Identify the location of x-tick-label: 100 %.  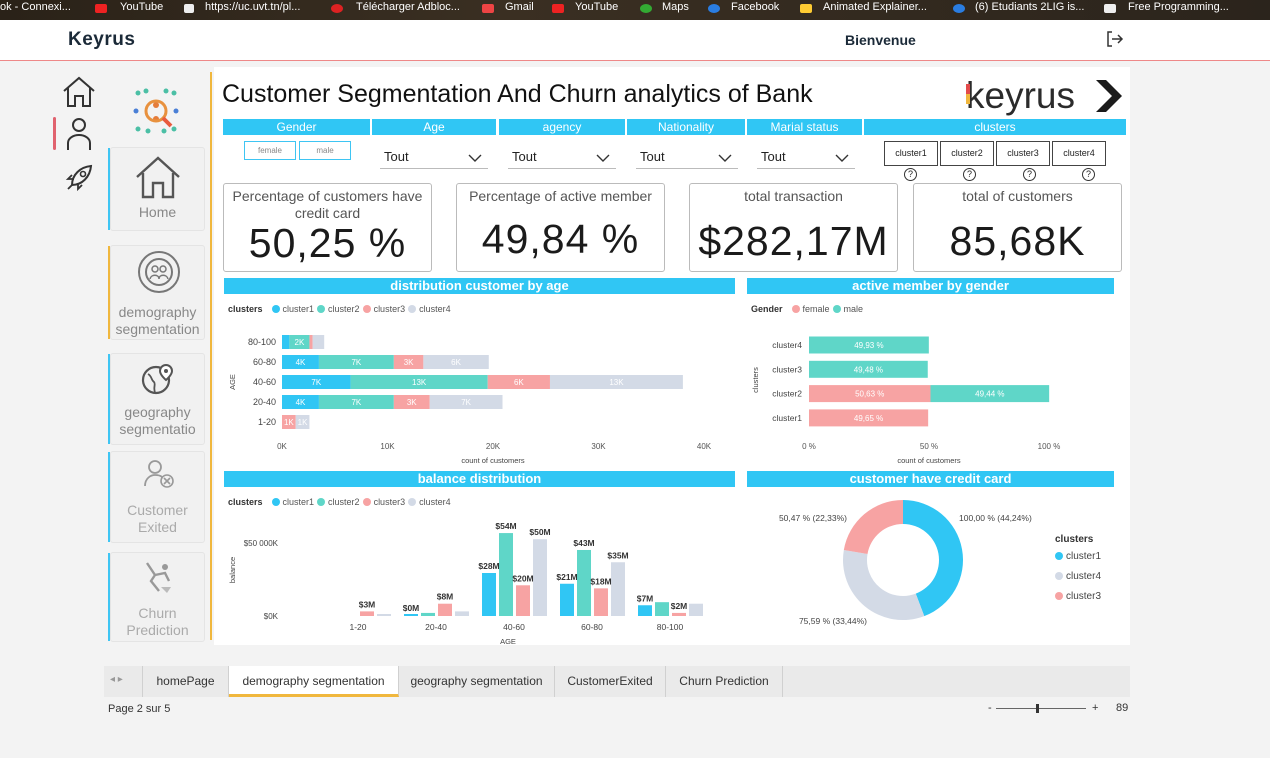
(1049, 446).